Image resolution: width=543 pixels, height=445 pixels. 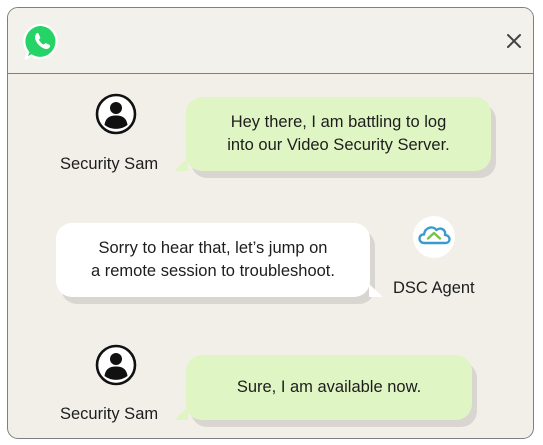 I want to click on message-text-line: Sure, I am available now., so click(x=329, y=387).